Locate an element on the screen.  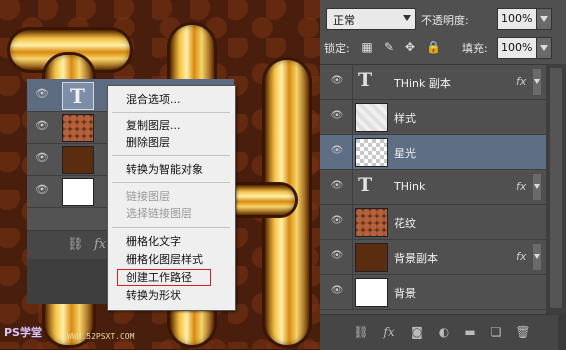
layers-footer: ⛓ fx ◙ ◐ ▬ ❏ 🗑 is located at coordinates (443, 332).